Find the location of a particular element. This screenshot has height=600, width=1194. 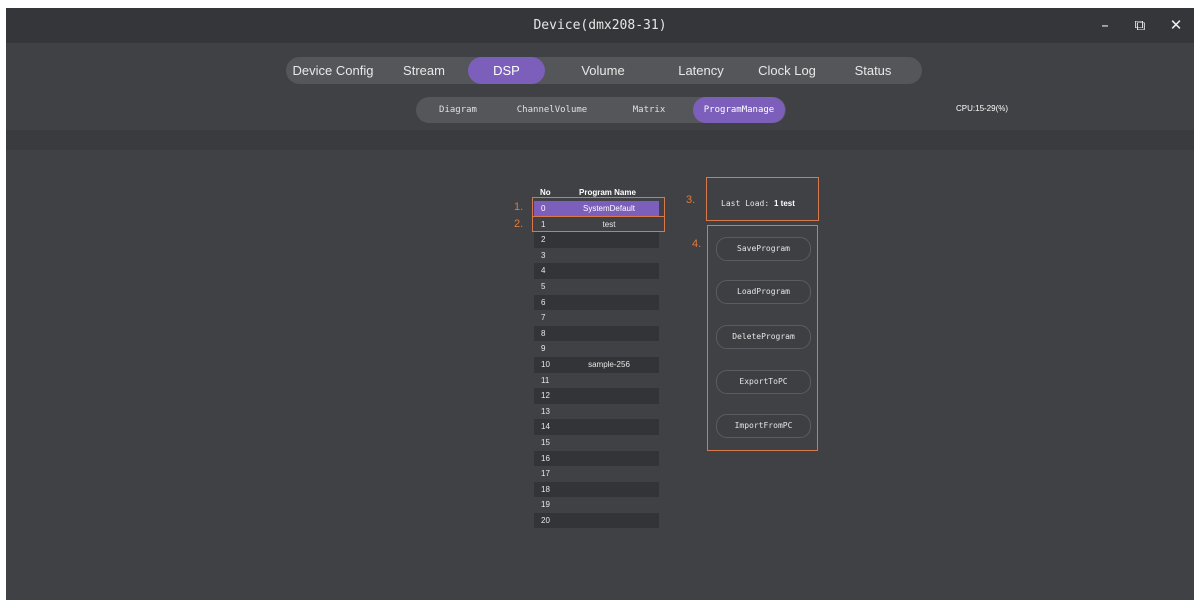

export-to-pc-button: ExportToPC is located at coordinates (763, 382).